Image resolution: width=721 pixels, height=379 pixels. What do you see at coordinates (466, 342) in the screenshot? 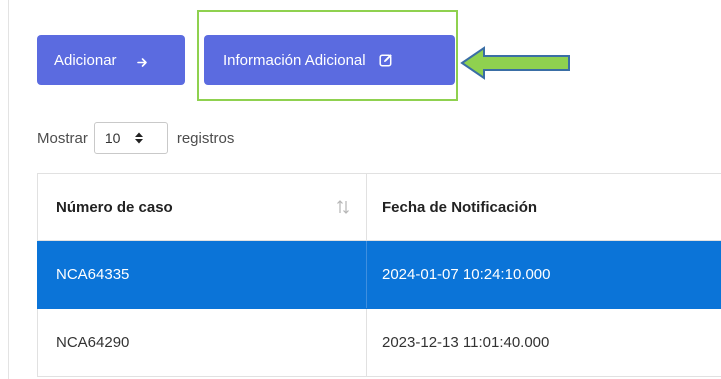
I see `notification-date-cell: 2023-12-13 11:01:40.000` at bounding box center [466, 342].